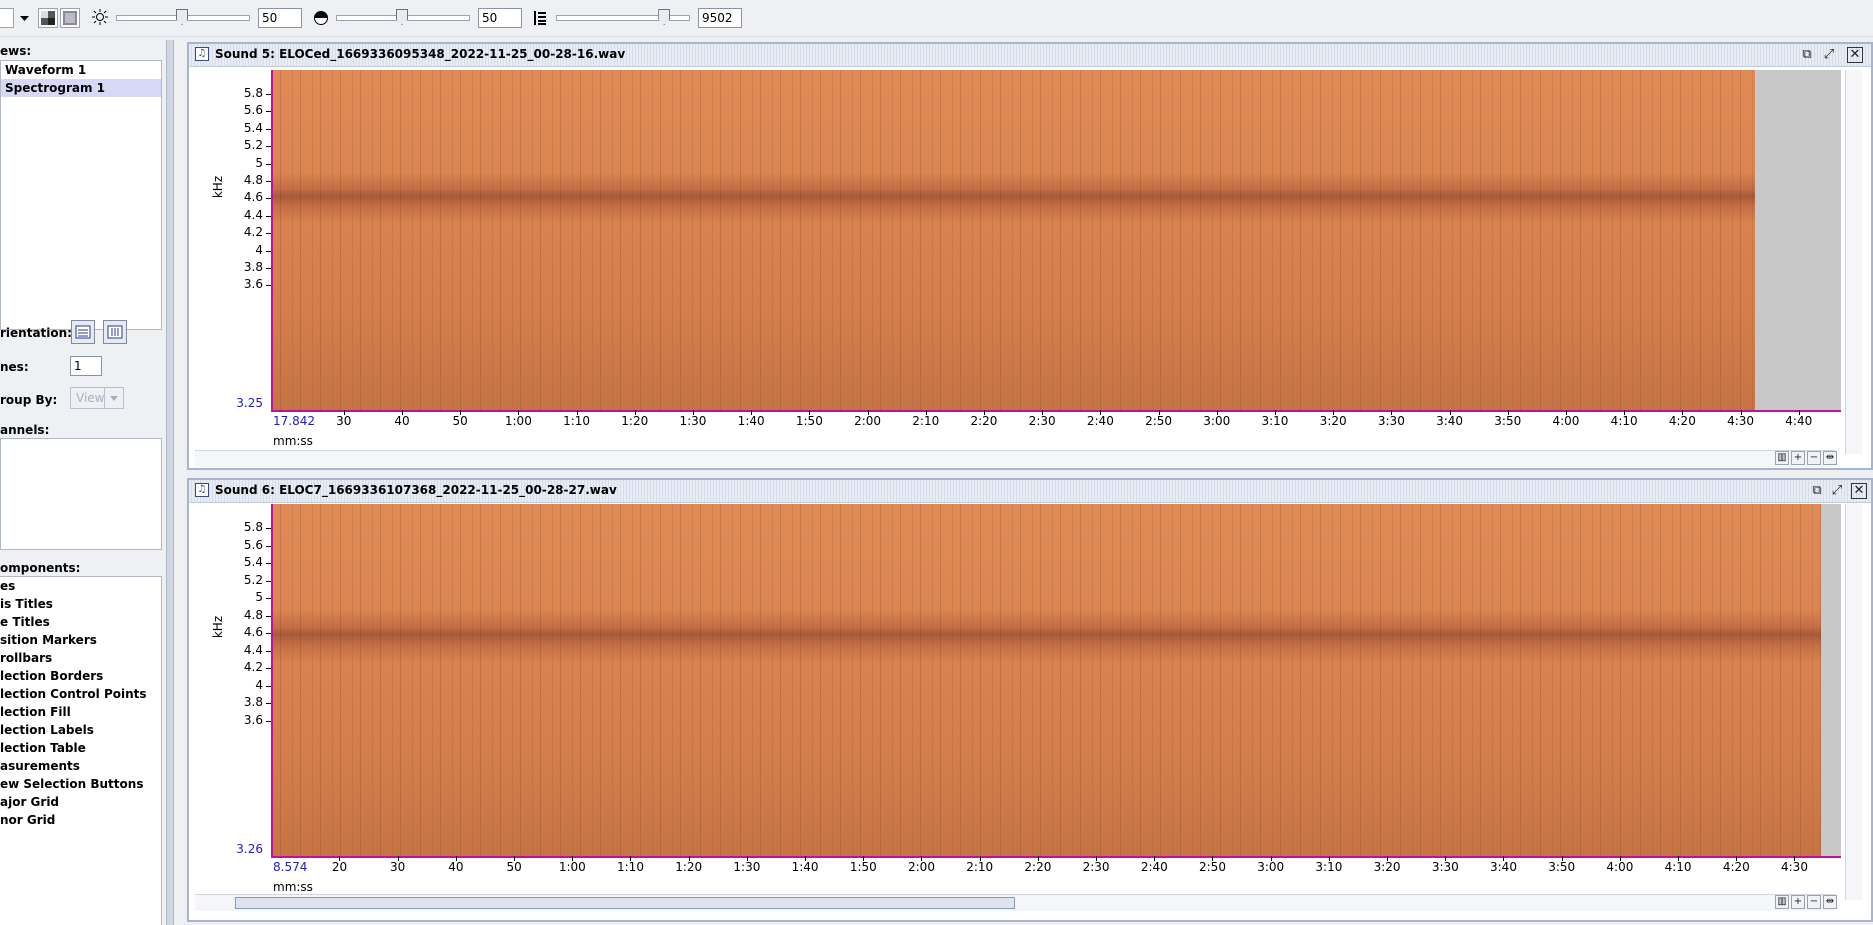 The image size is (1873, 925). What do you see at coordinates (80, 640) in the screenshot?
I see `component-item: sition Markers` at bounding box center [80, 640].